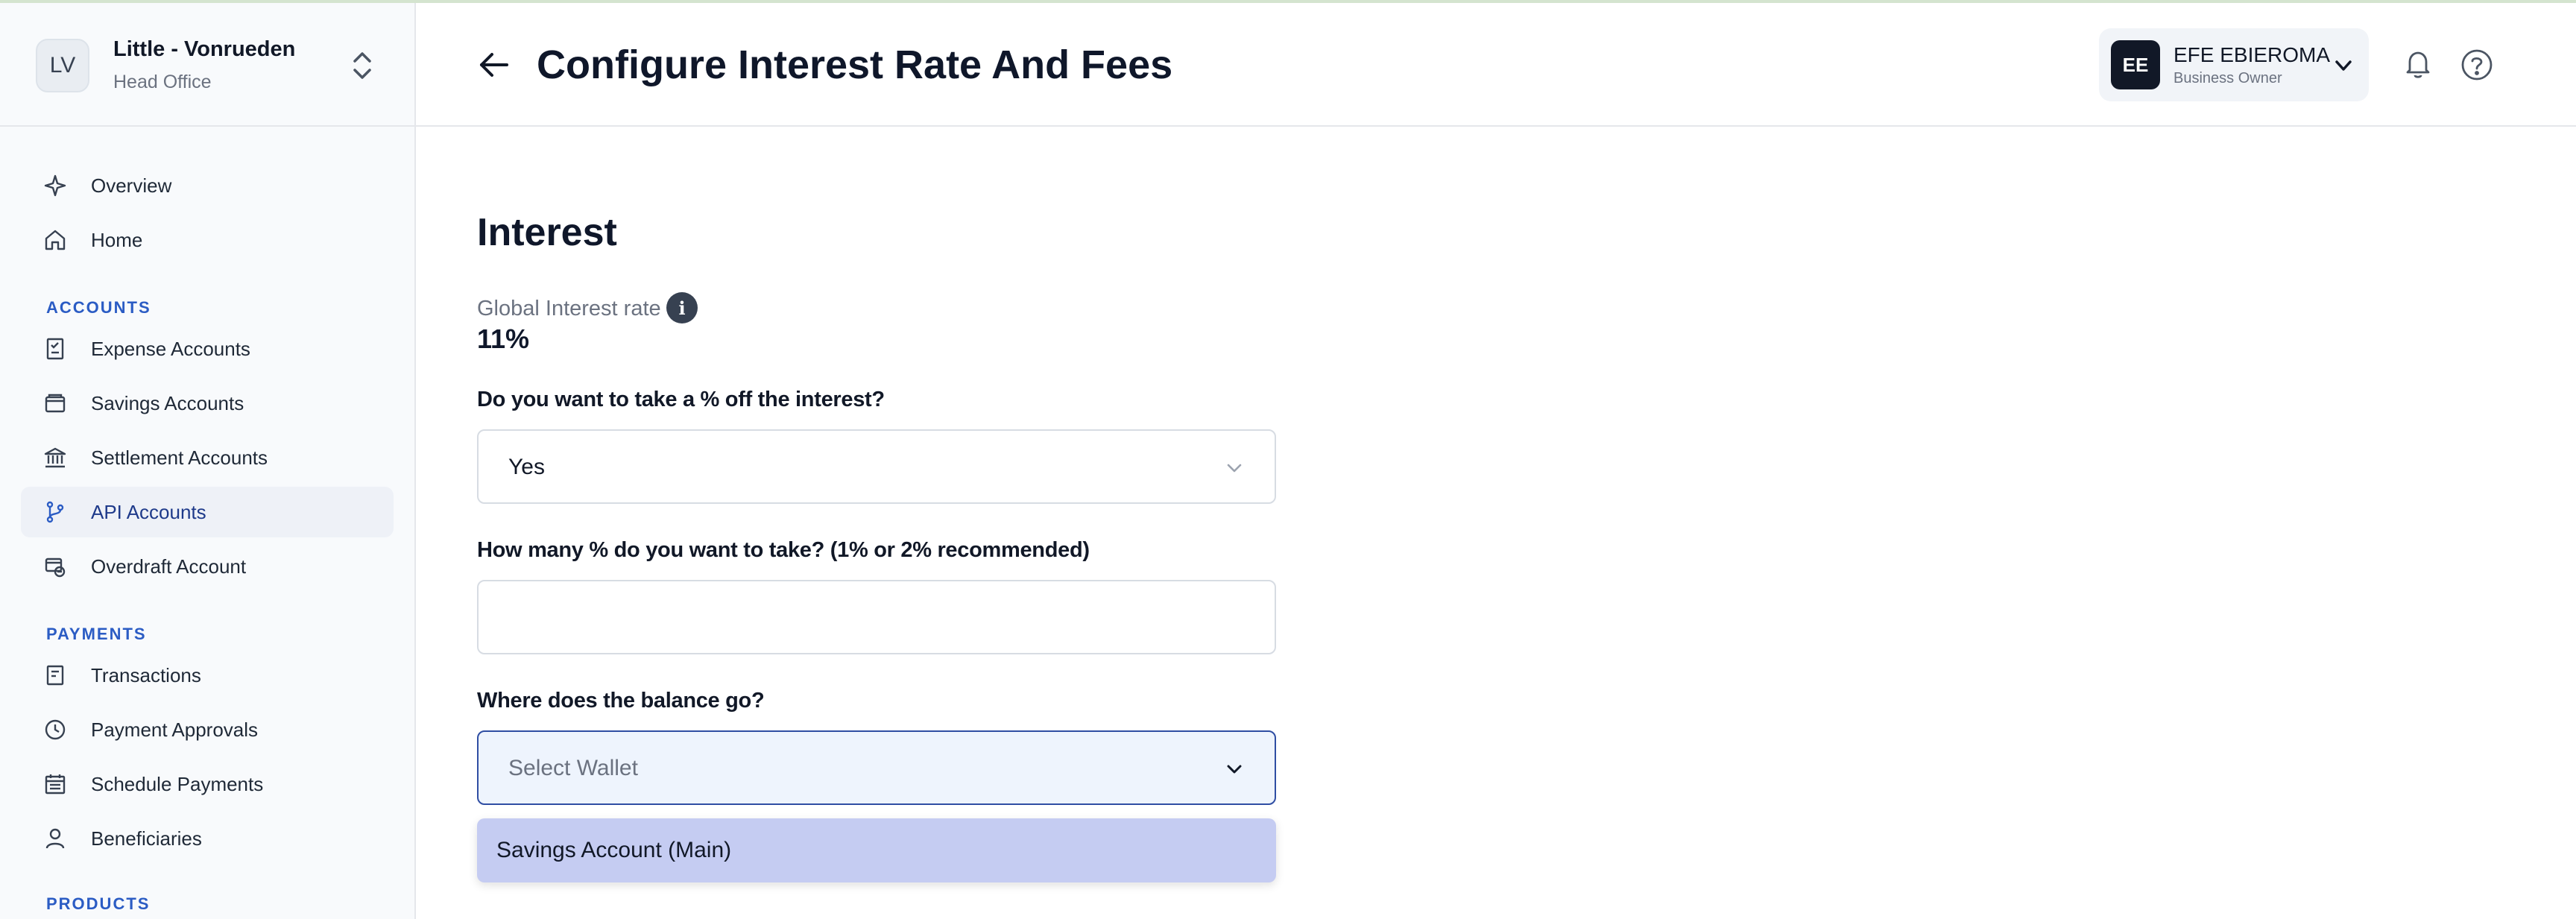 The height and width of the screenshot is (919, 2576). Describe the element at coordinates (162, 82) in the screenshot. I see `org-subtitle: Head Office` at that location.